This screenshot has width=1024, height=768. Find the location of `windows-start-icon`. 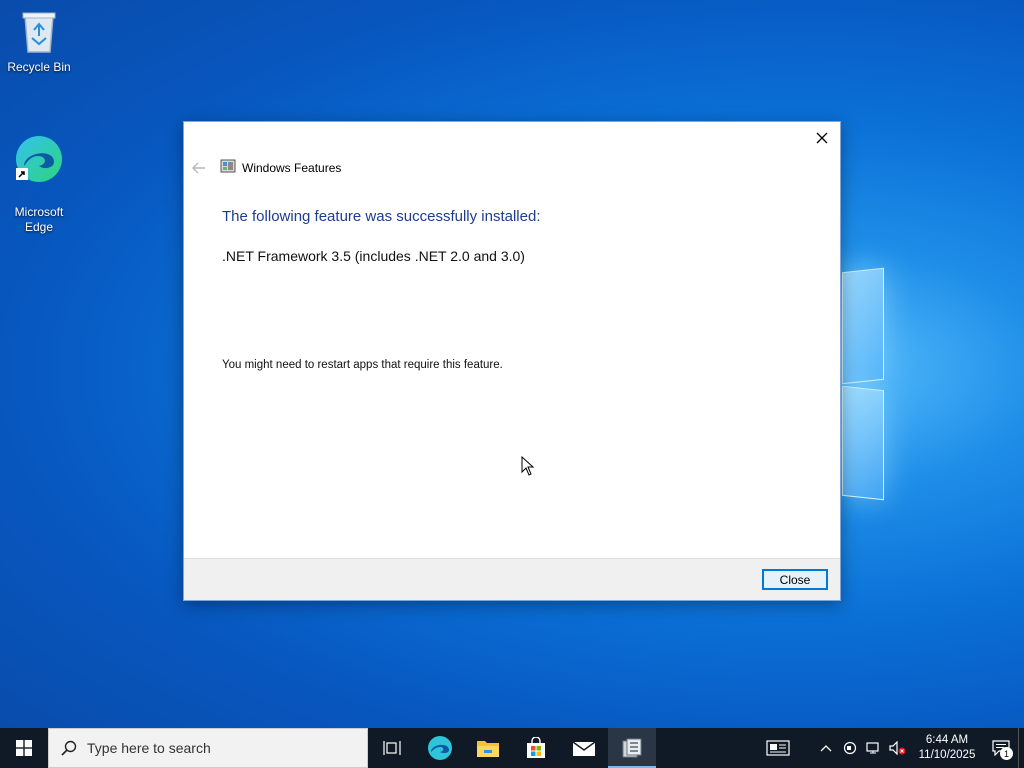

windows-start-icon is located at coordinates (24, 748).